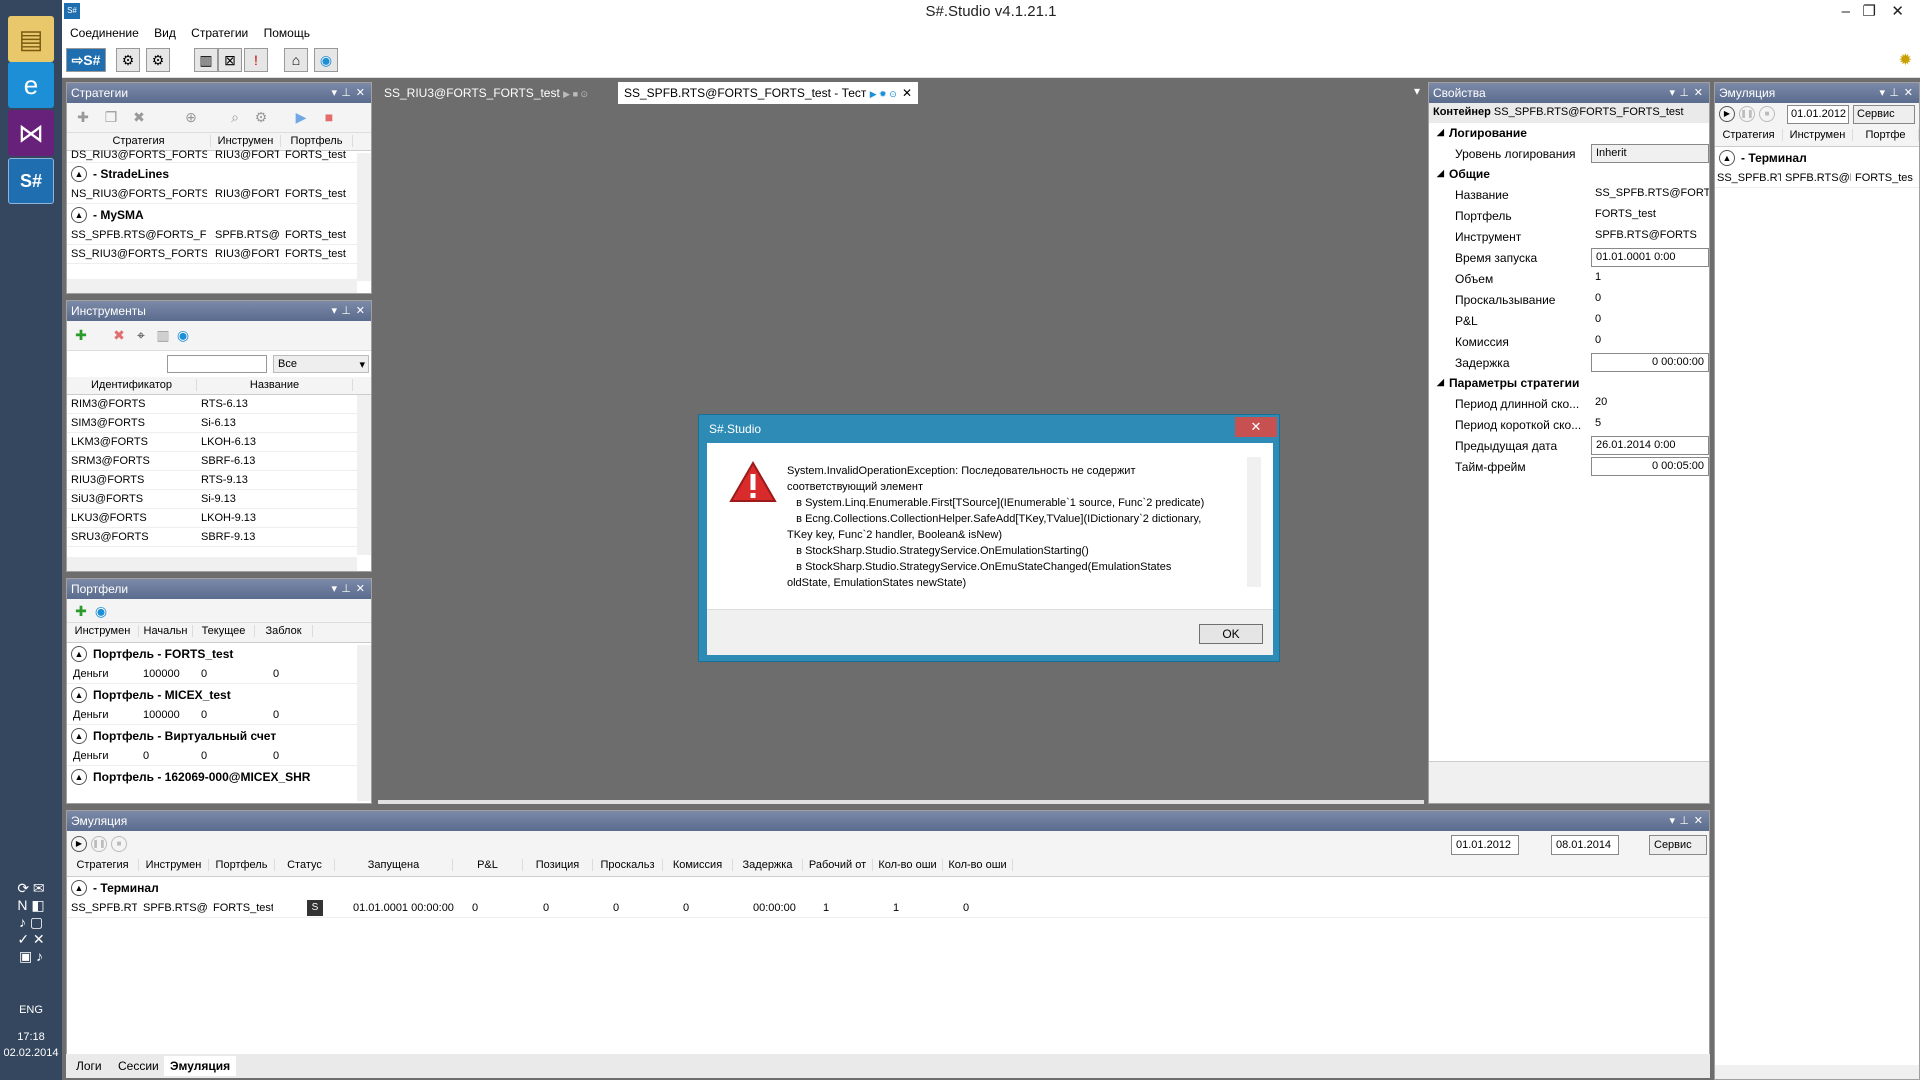 This screenshot has width=1920, height=1080. What do you see at coordinates (768, 865) in the screenshot?
I see `column-latency: Задержка` at bounding box center [768, 865].